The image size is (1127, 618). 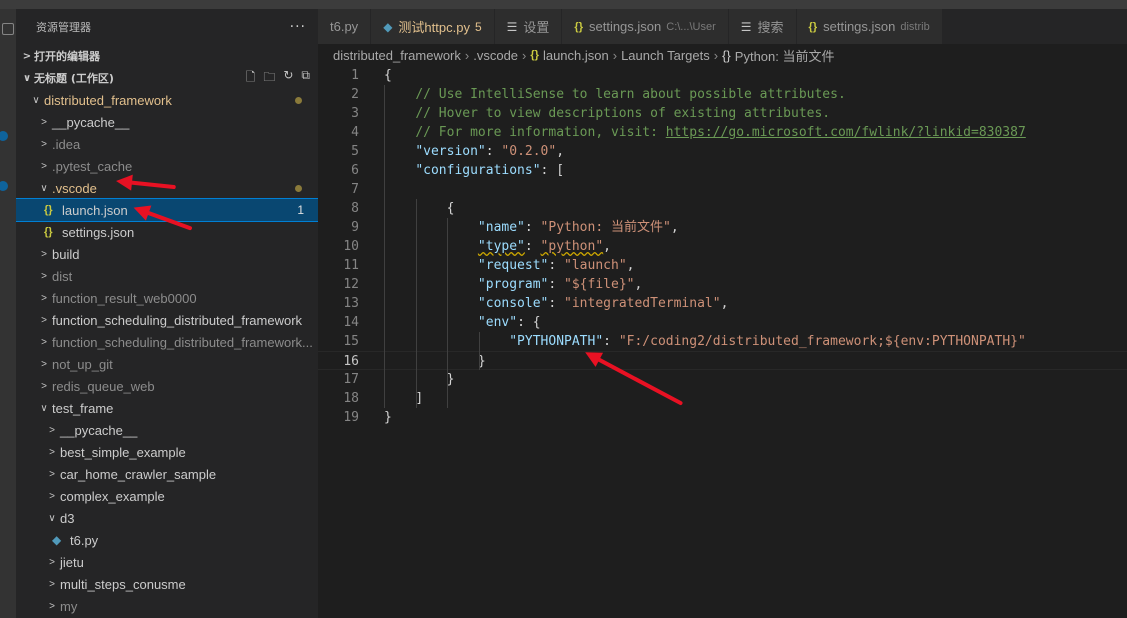 What do you see at coordinates (298, 27) in the screenshot?
I see `more-actions-icon: ···` at bounding box center [298, 27].